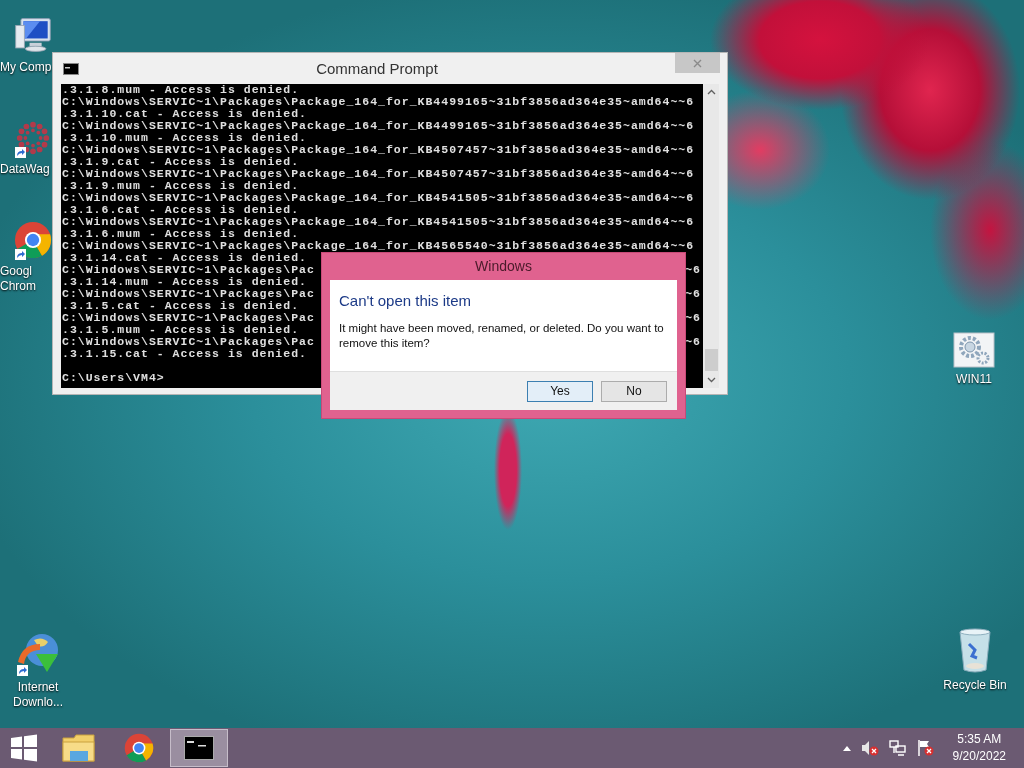 Image resolution: width=1024 pixels, height=768 pixels. Describe the element at coordinates (974, 350) in the screenshot. I see `gear-icon` at that location.